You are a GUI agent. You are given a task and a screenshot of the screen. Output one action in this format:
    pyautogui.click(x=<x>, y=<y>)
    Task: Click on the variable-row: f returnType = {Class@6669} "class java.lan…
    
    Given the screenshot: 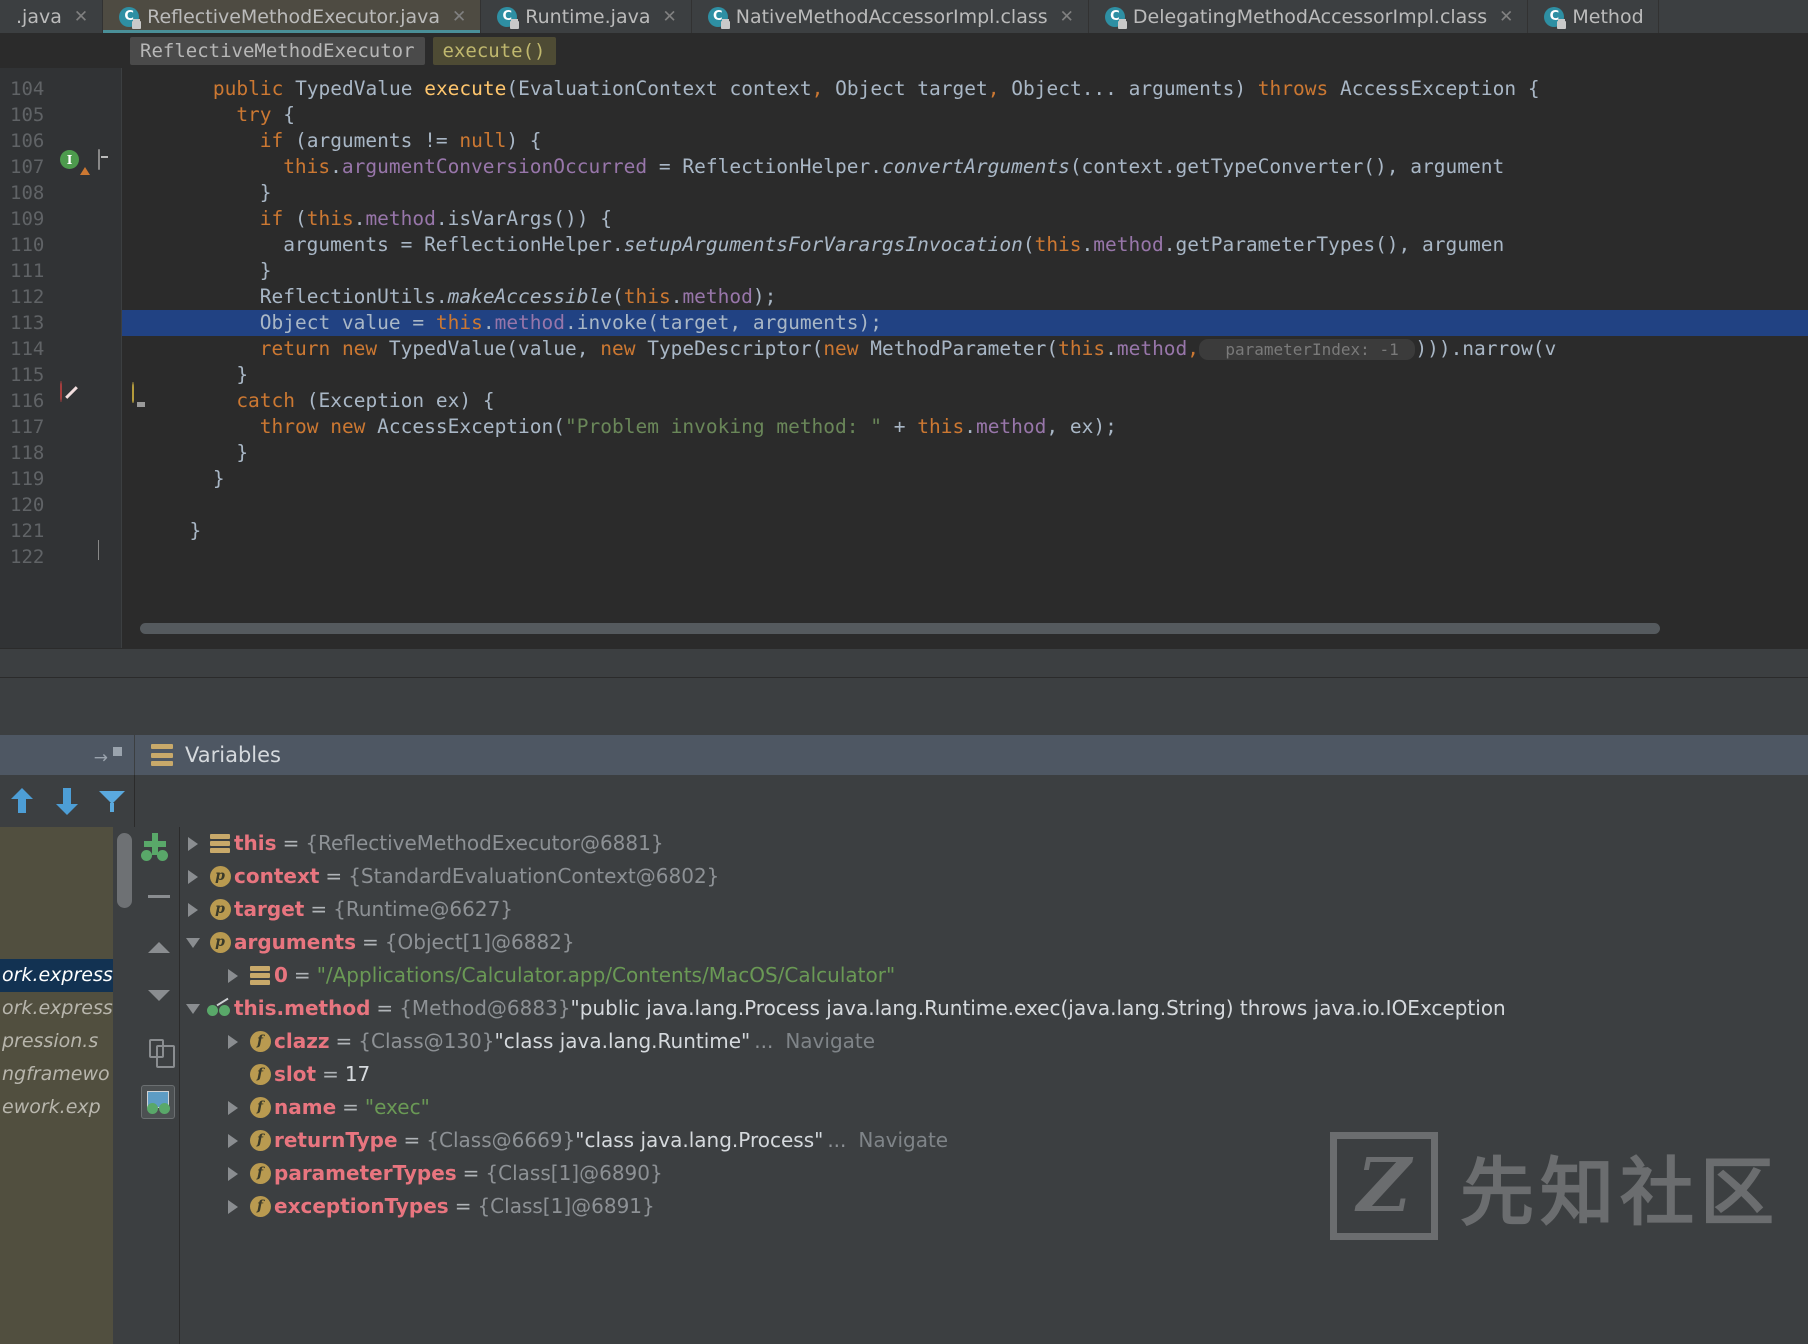 What is the action you would take?
    pyautogui.click(x=994, y=1140)
    